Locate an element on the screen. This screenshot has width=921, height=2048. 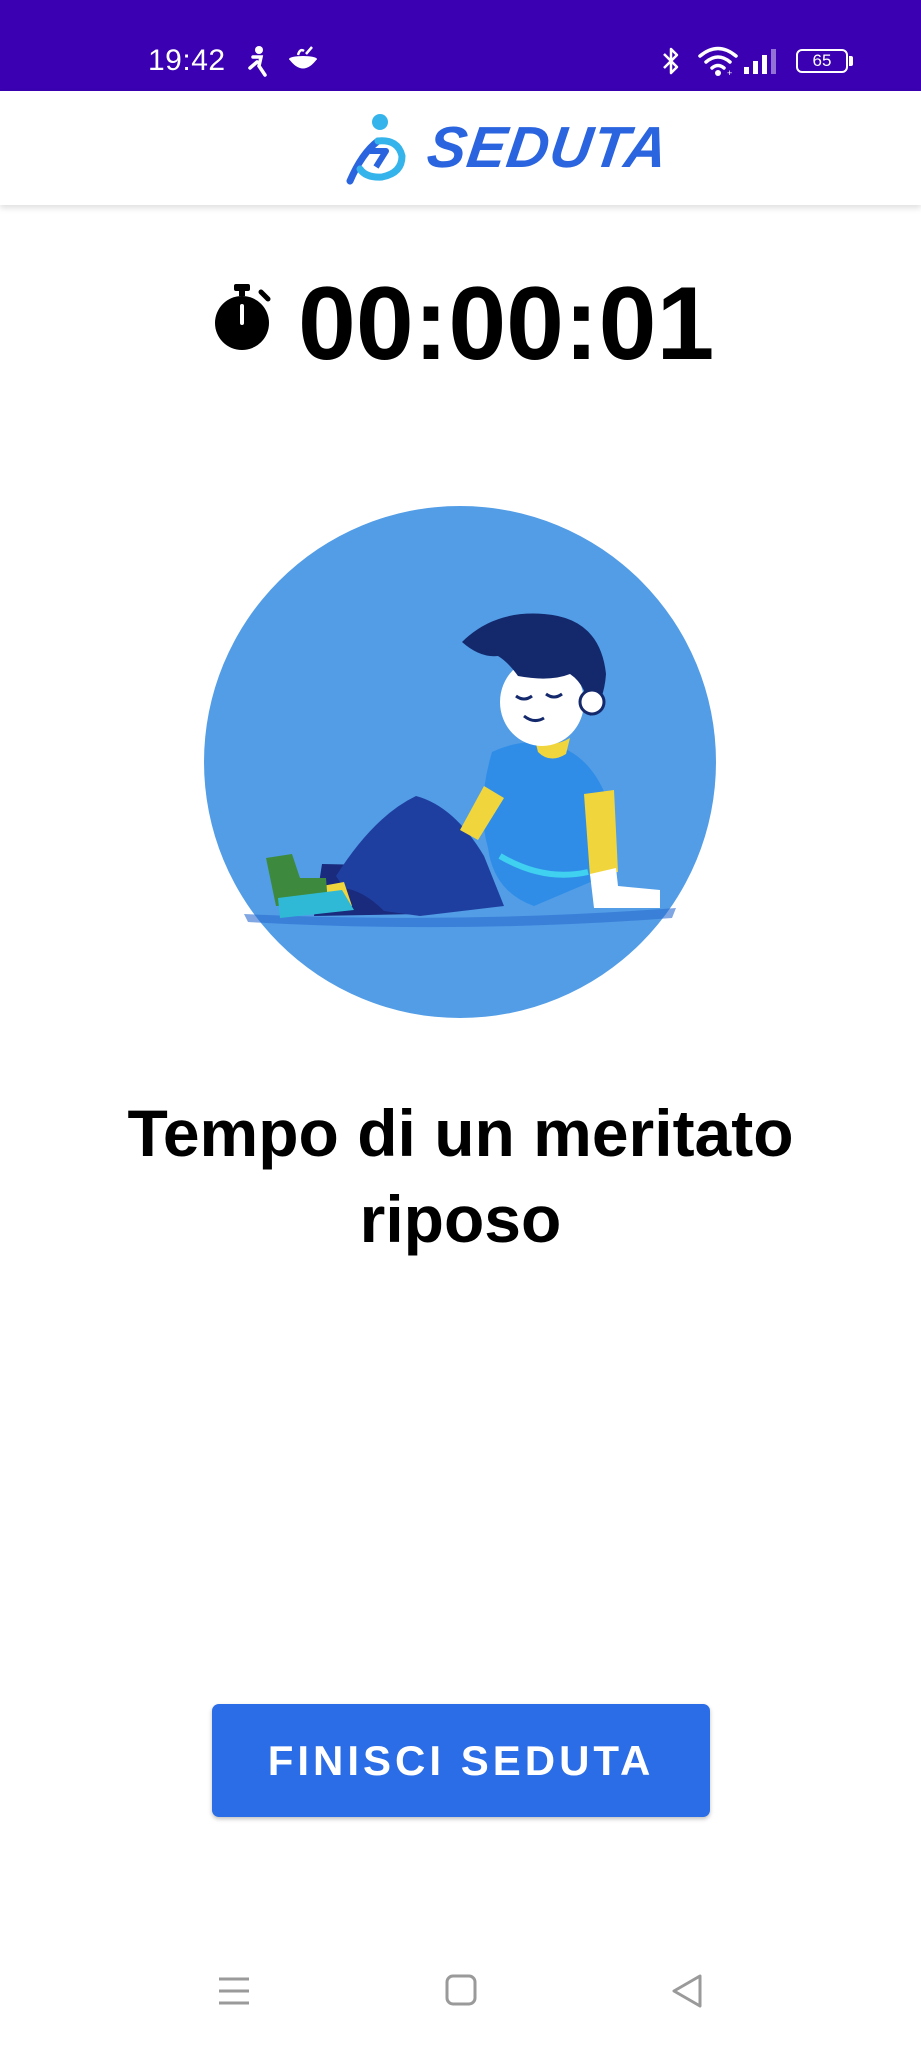
status-bar: 19:42 + 65 is located at coordinates (460, 45).